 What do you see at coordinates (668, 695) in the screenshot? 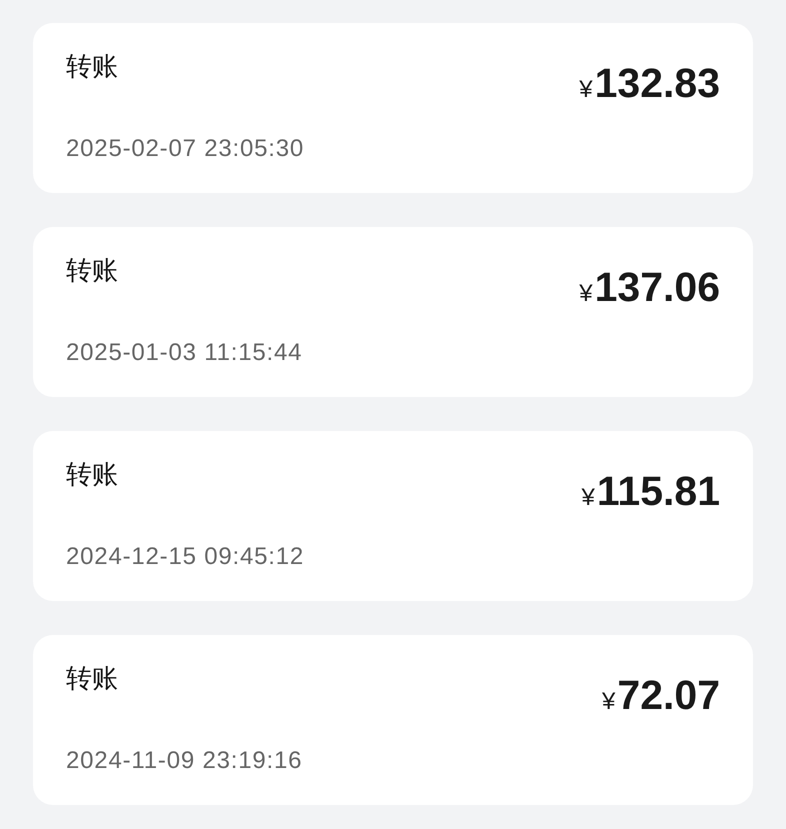
I see `transaction-amount: 72.07` at bounding box center [668, 695].